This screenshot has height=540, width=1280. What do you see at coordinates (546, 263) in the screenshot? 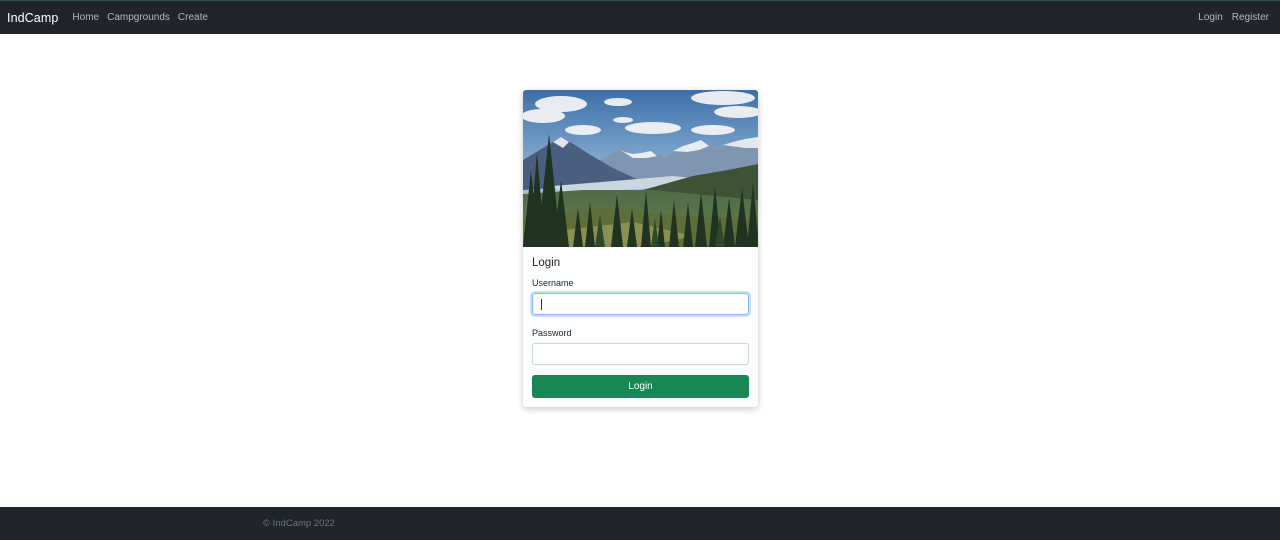
I see `login-title: Login` at bounding box center [546, 263].